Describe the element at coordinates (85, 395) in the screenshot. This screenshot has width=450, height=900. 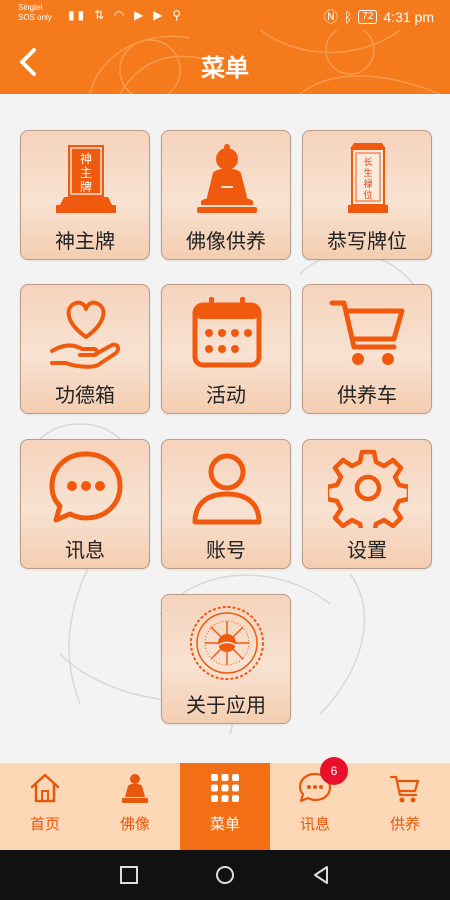
I see `menu-item-label: 功德箱` at that location.